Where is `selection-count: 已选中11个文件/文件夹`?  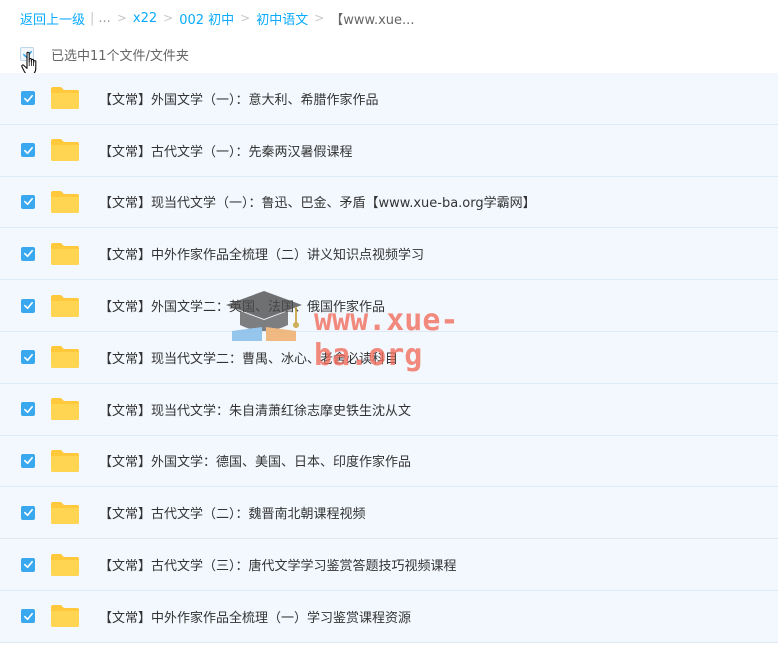
selection-count: 已选中11个文件/文件夹 is located at coordinates (120, 56).